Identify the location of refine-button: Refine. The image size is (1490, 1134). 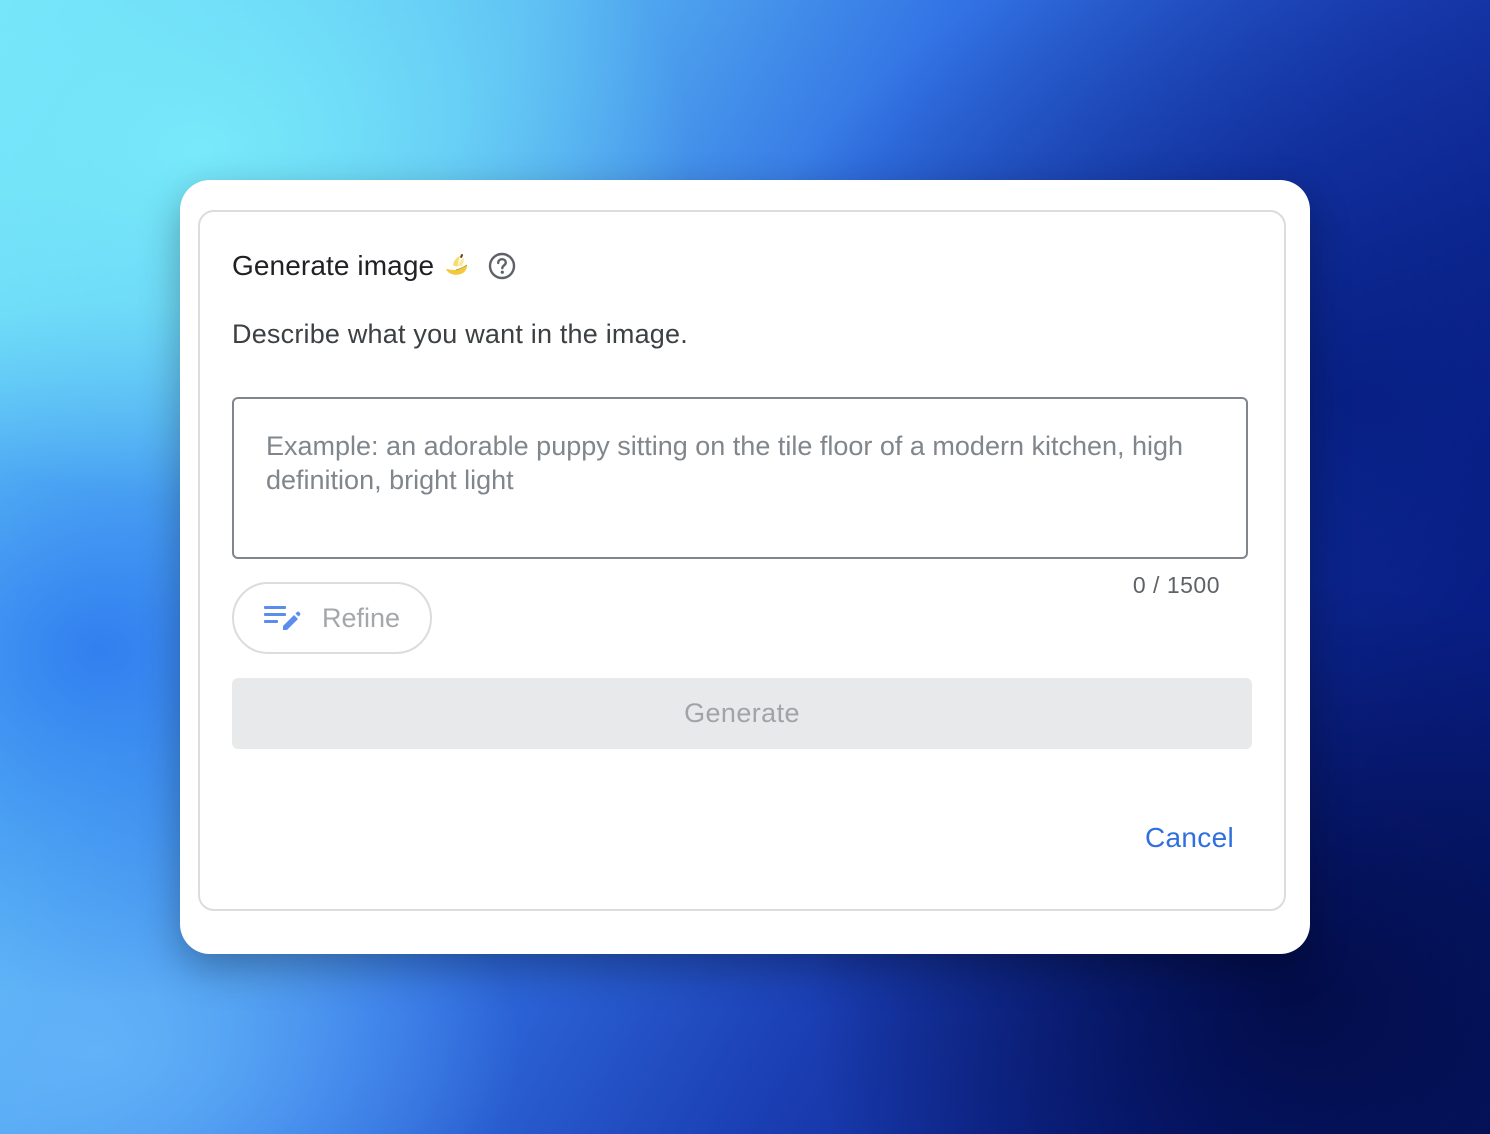
(332, 618).